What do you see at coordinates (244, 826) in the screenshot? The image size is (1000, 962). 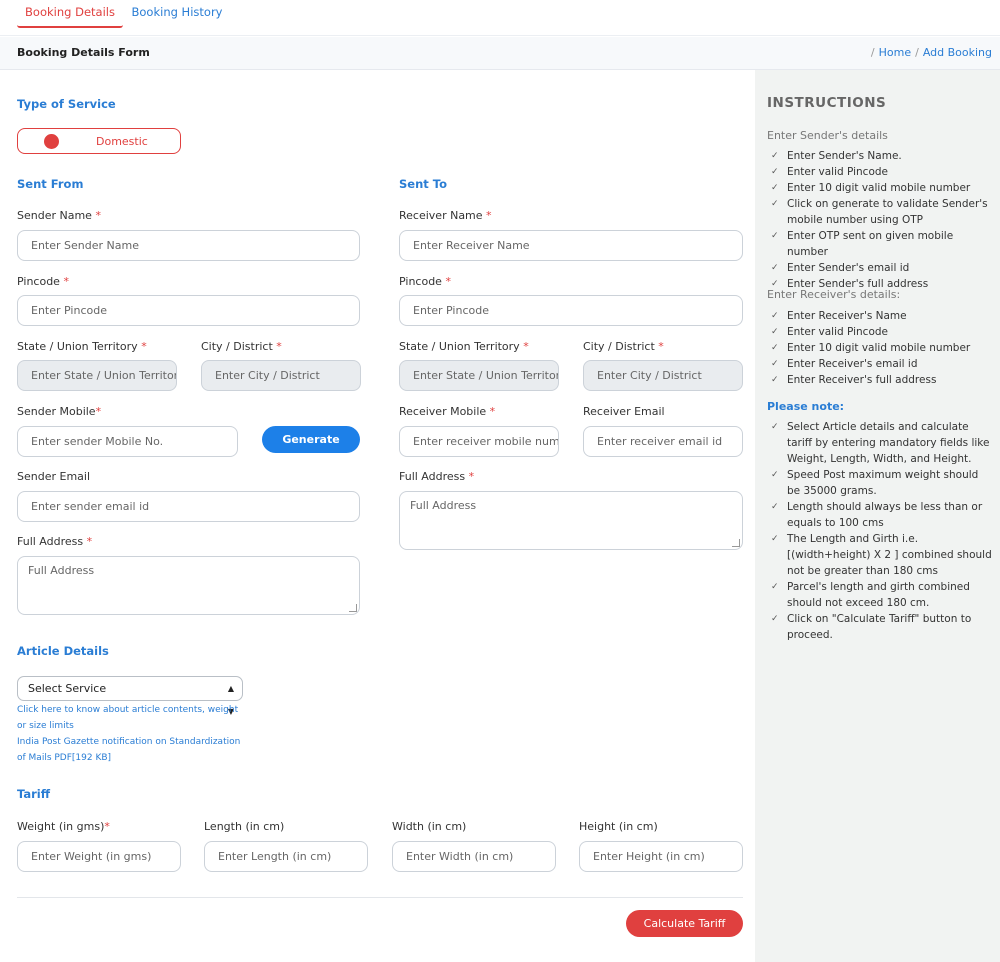 I see `length-label: Length (in cm)` at bounding box center [244, 826].